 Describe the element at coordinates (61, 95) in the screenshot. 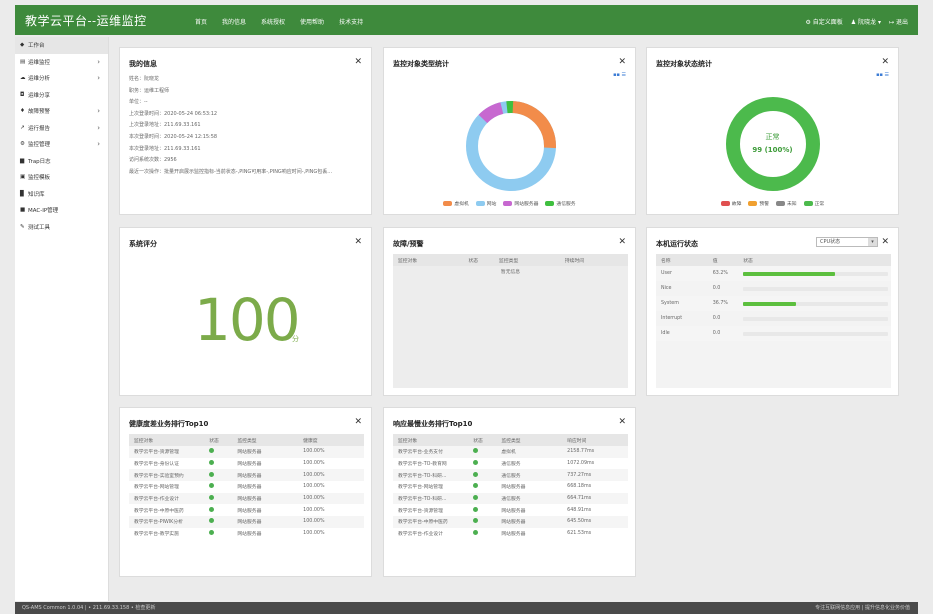

I see `sidebar-item: ◘ 运维分享` at that location.